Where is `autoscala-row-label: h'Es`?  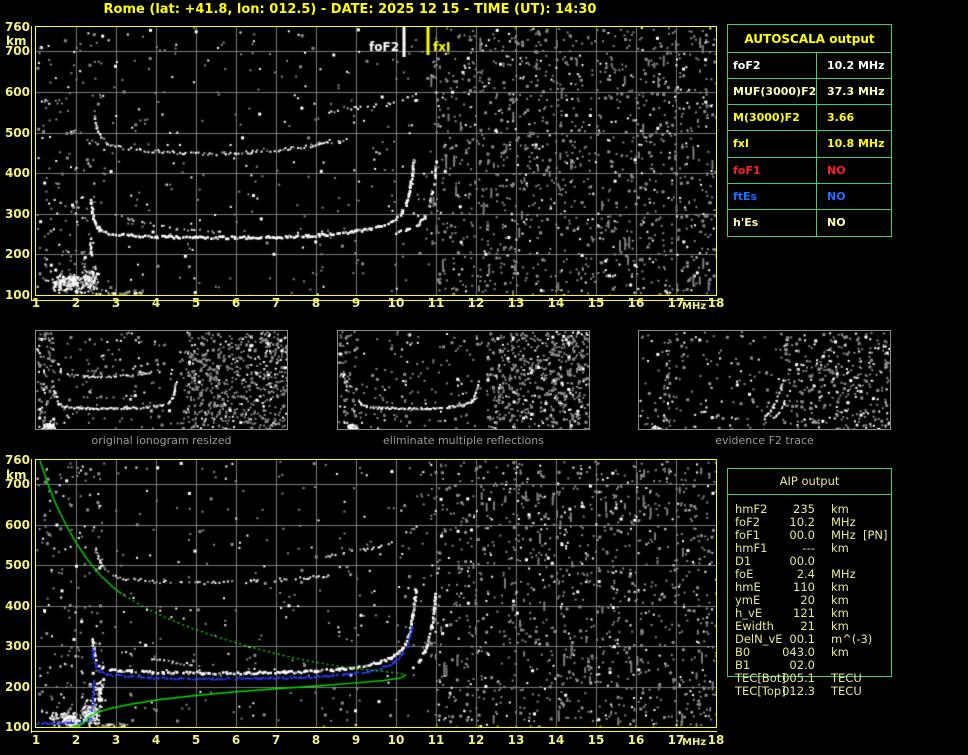 autoscala-row-label: h'Es is located at coordinates (772, 222).